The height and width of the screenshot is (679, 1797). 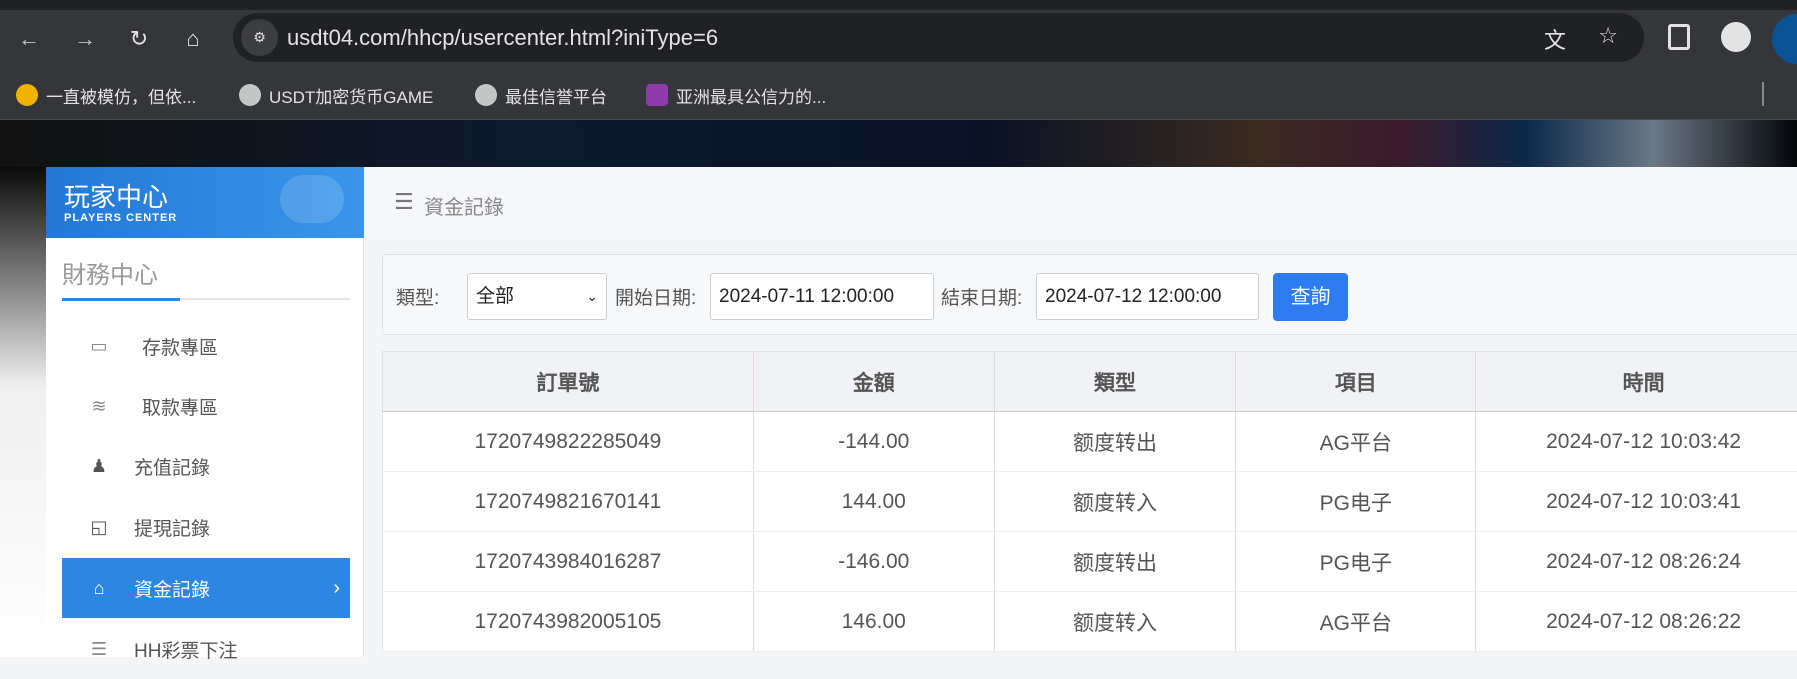 What do you see at coordinates (259, 37) in the screenshot?
I see `site-info-icon: ⚙` at bounding box center [259, 37].